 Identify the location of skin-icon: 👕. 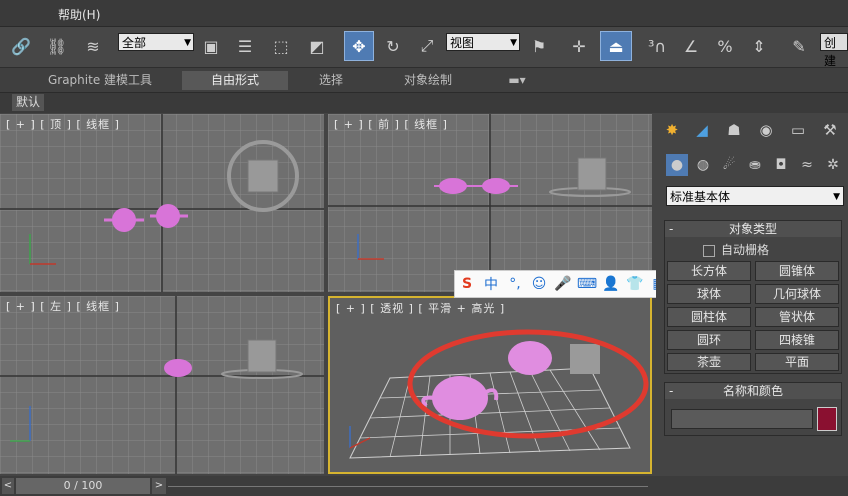
(635, 284).